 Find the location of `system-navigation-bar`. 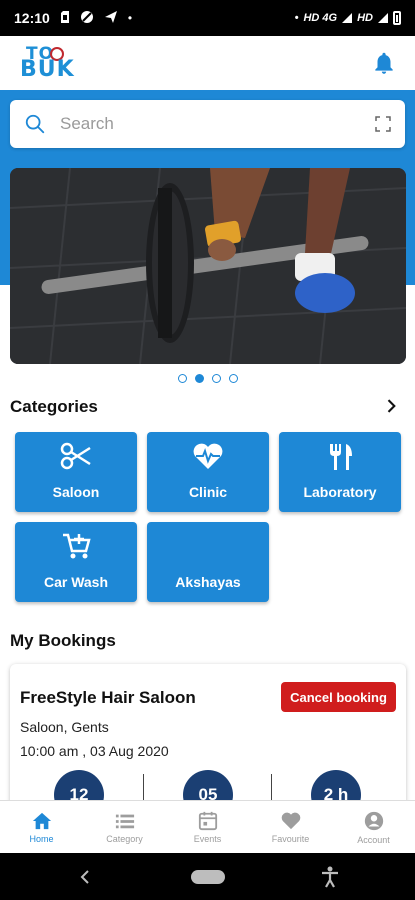

system-navigation-bar is located at coordinates (207, 876).